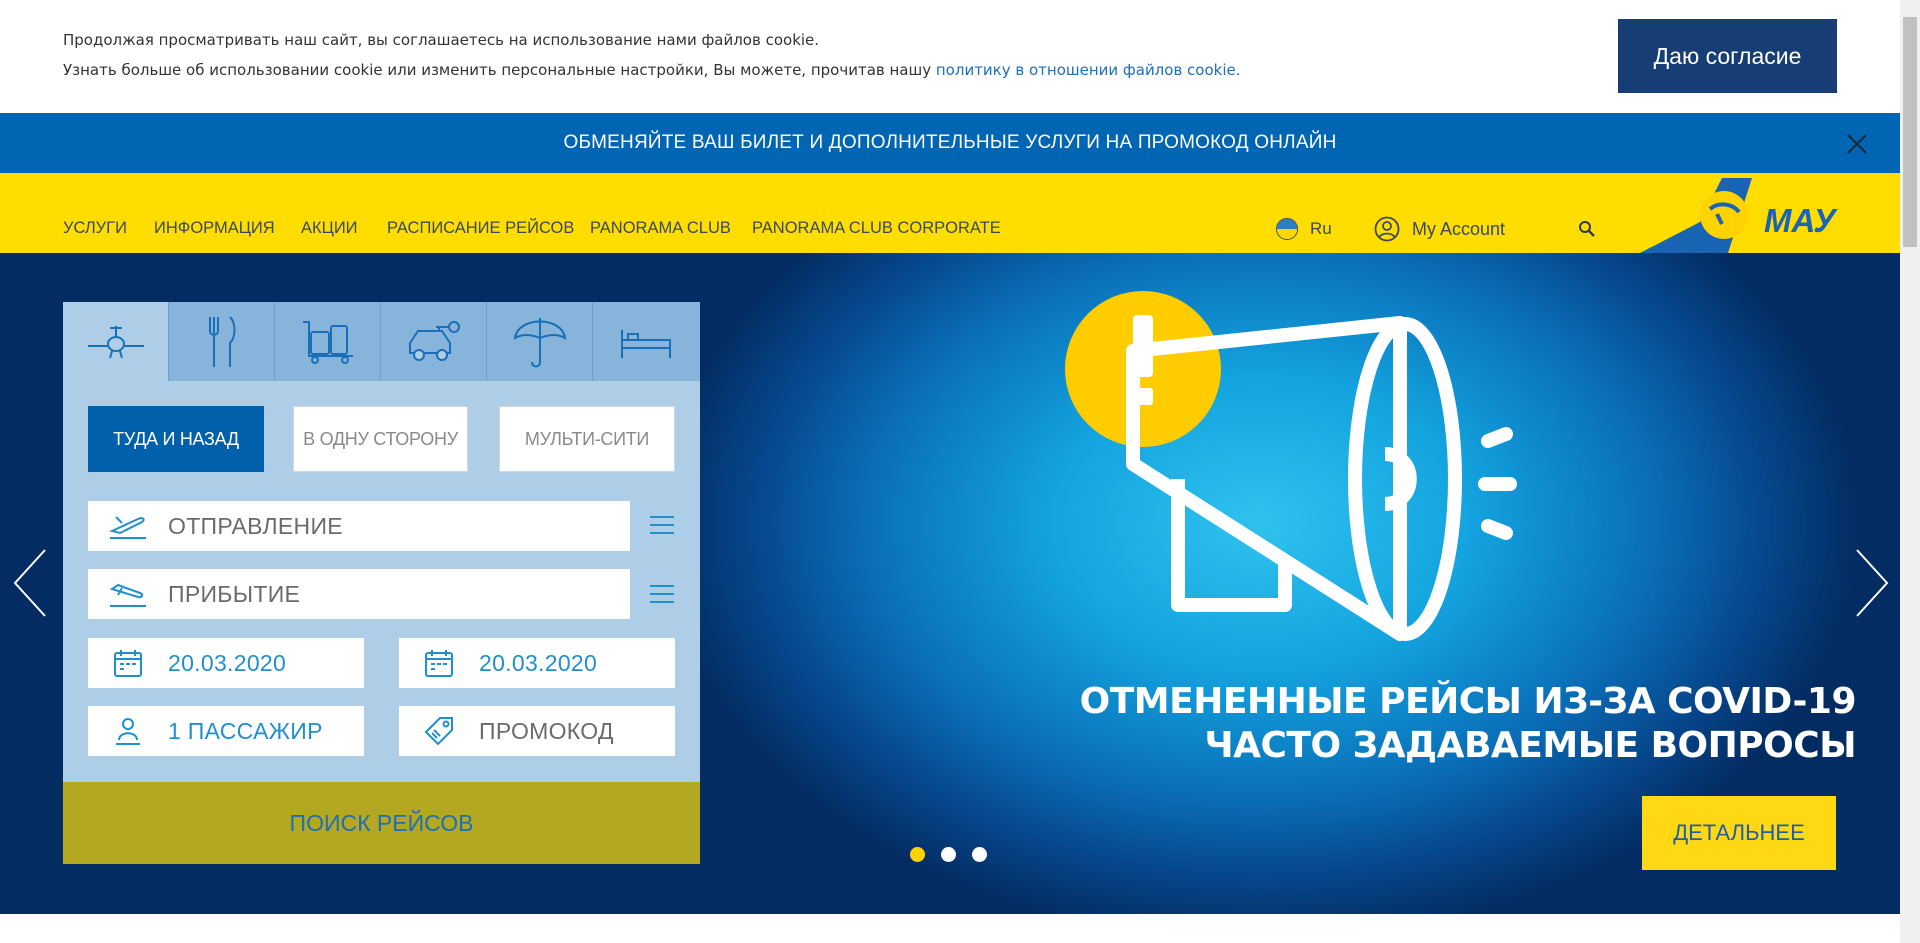 The height and width of the screenshot is (943, 1920). What do you see at coordinates (359, 594) in the screenshot?
I see `arrival-field: ПРИБЫТИЕ` at bounding box center [359, 594].